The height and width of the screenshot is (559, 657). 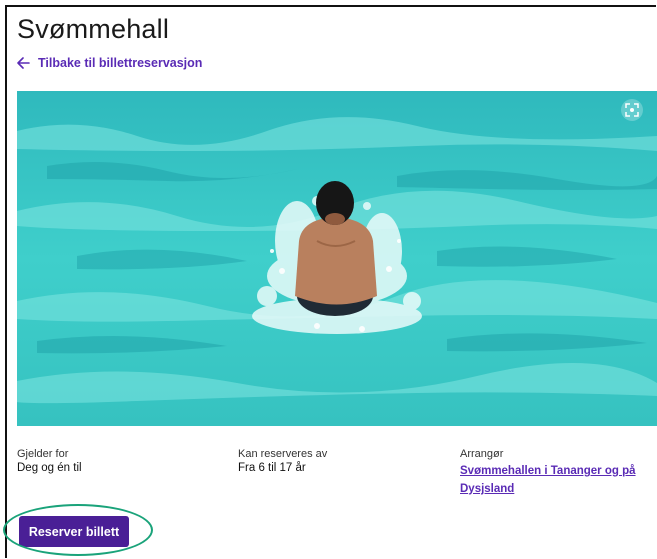 What do you see at coordinates (120, 63) in the screenshot?
I see `back-link-label: Tilbake til billettreservasjon` at bounding box center [120, 63].